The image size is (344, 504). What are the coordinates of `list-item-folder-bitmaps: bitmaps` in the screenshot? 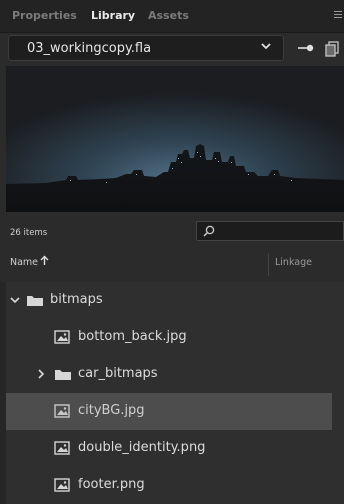 It's located at (175, 300).